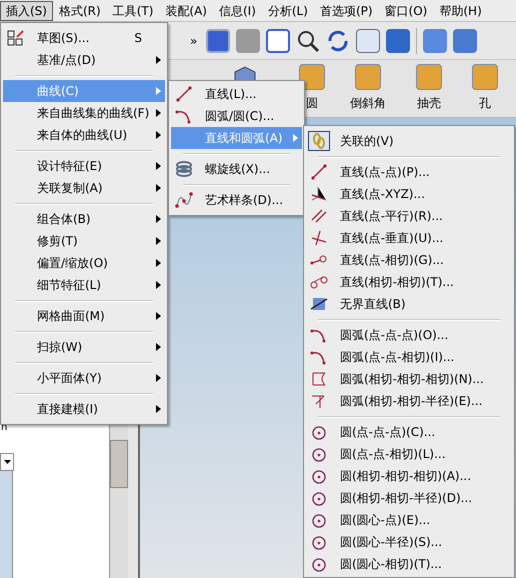 This screenshot has height=578, width=516. Describe the element at coordinates (69, 166) in the screenshot. I see `menu-item-label: 设计特征(E)` at that location.